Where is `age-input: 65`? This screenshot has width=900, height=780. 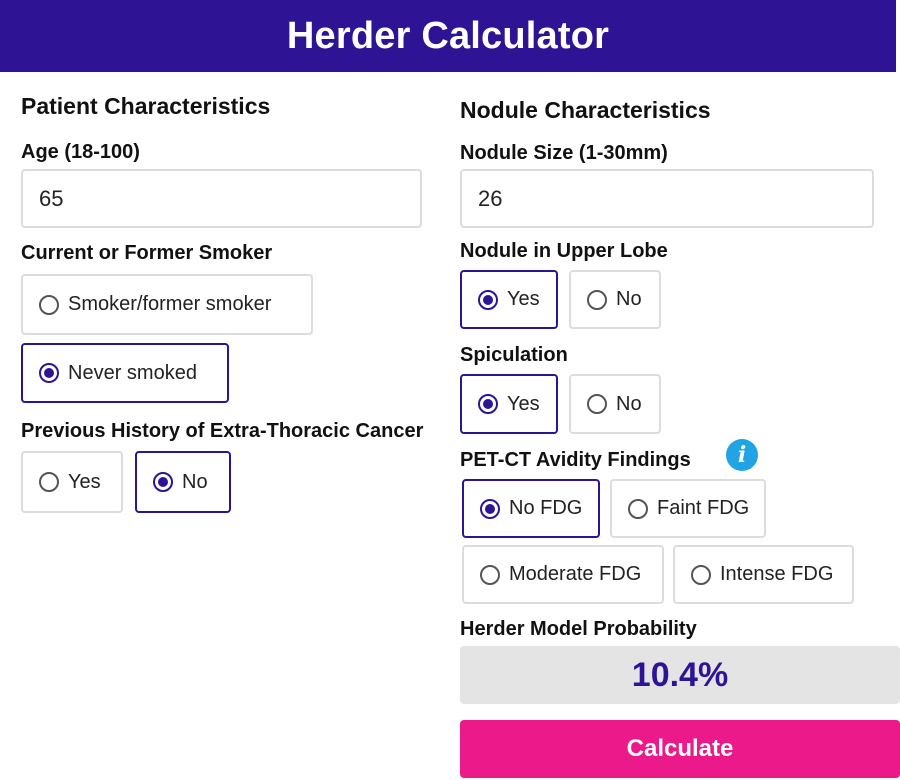
age-input: 65 is located at coordinates (221, 198).